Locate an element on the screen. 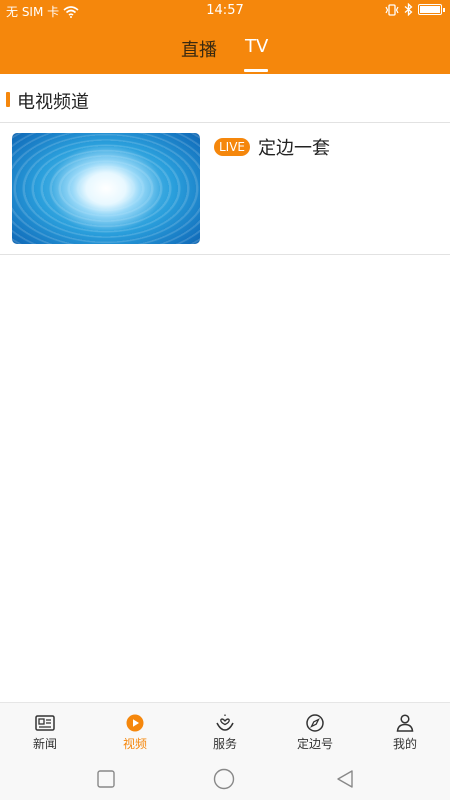  nav-item-me: 我的 is located at coordinates (405, 731).